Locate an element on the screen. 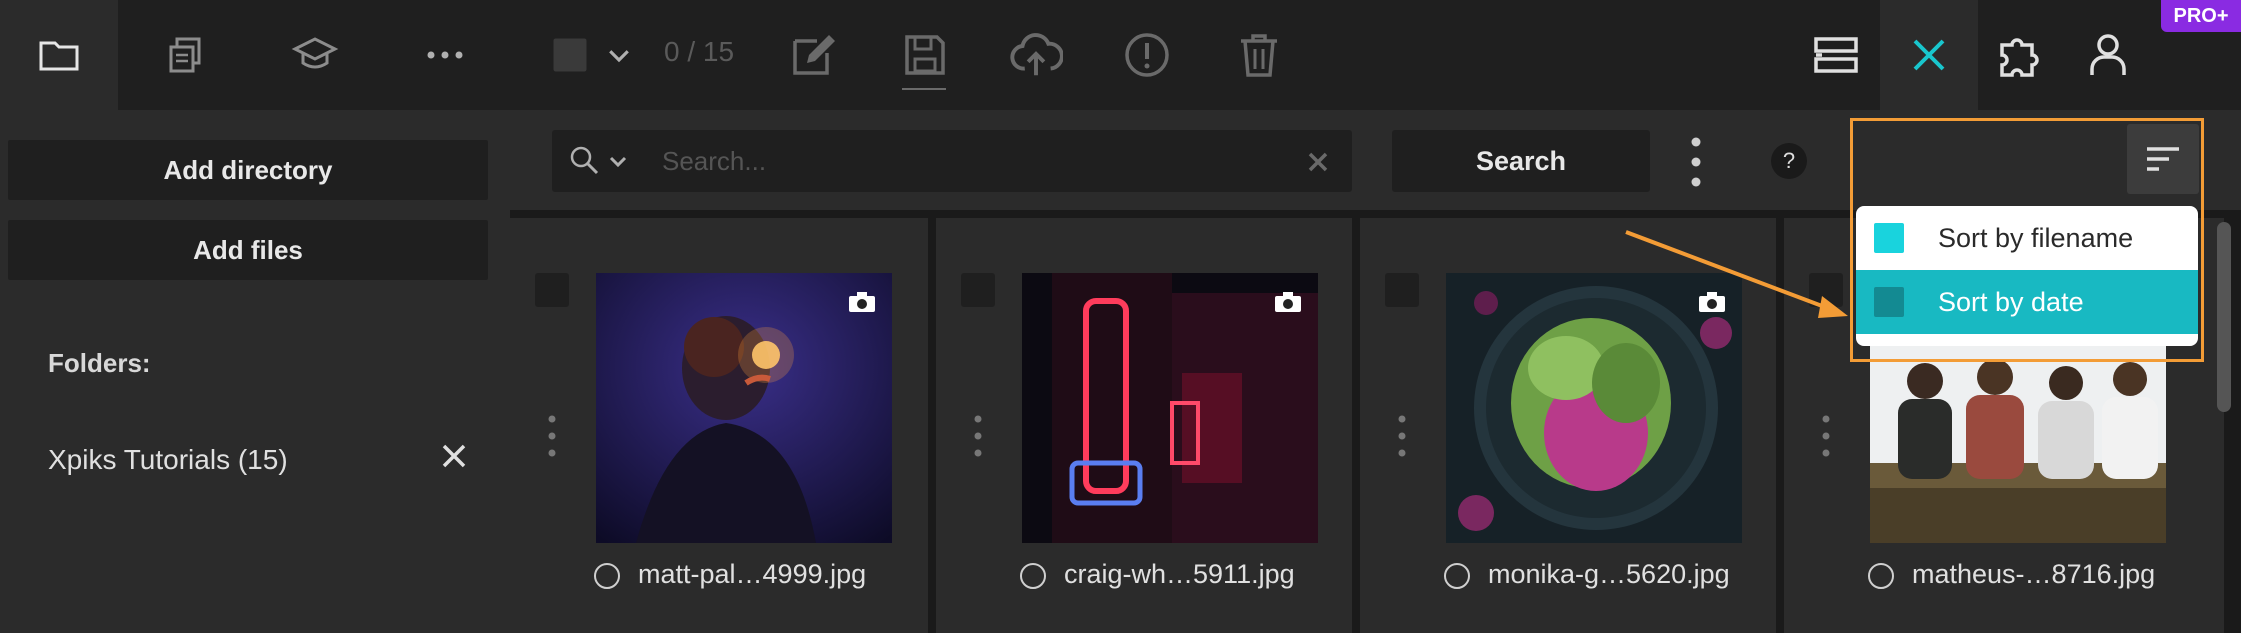 This screenshot has width=2241, height=633. more-tab-button is located at coordinates (445, 55).